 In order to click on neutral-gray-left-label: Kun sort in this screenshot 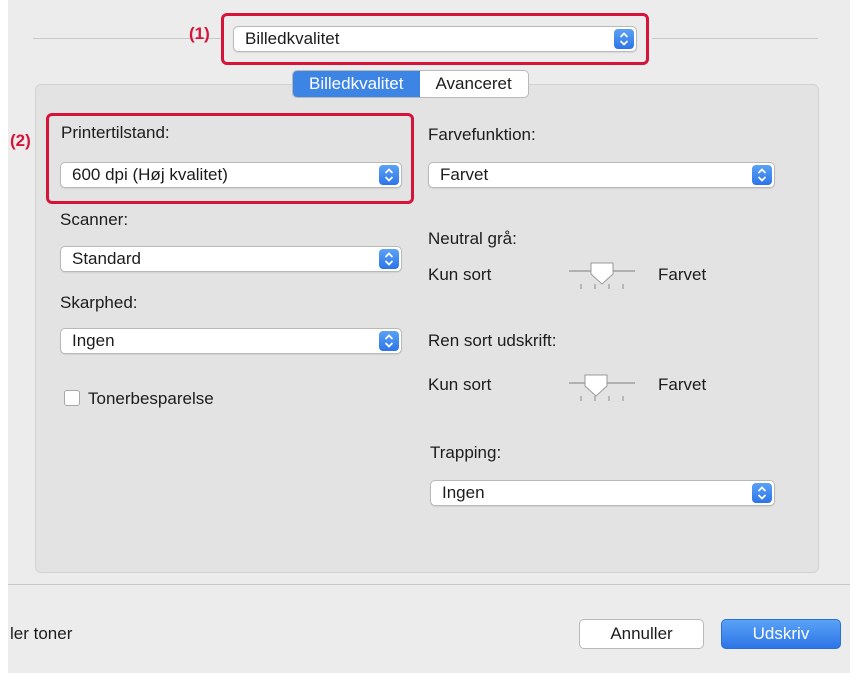, I will do `click(460, 274)`.